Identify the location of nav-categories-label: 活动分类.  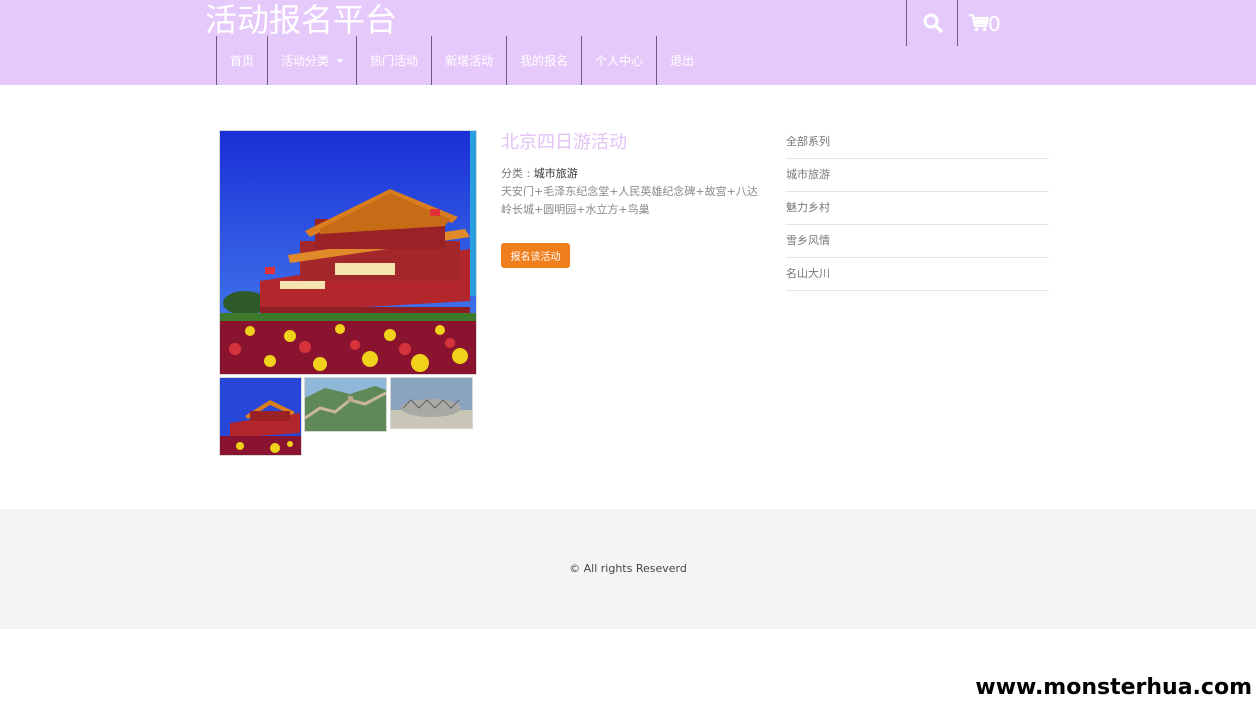
(305, 61).